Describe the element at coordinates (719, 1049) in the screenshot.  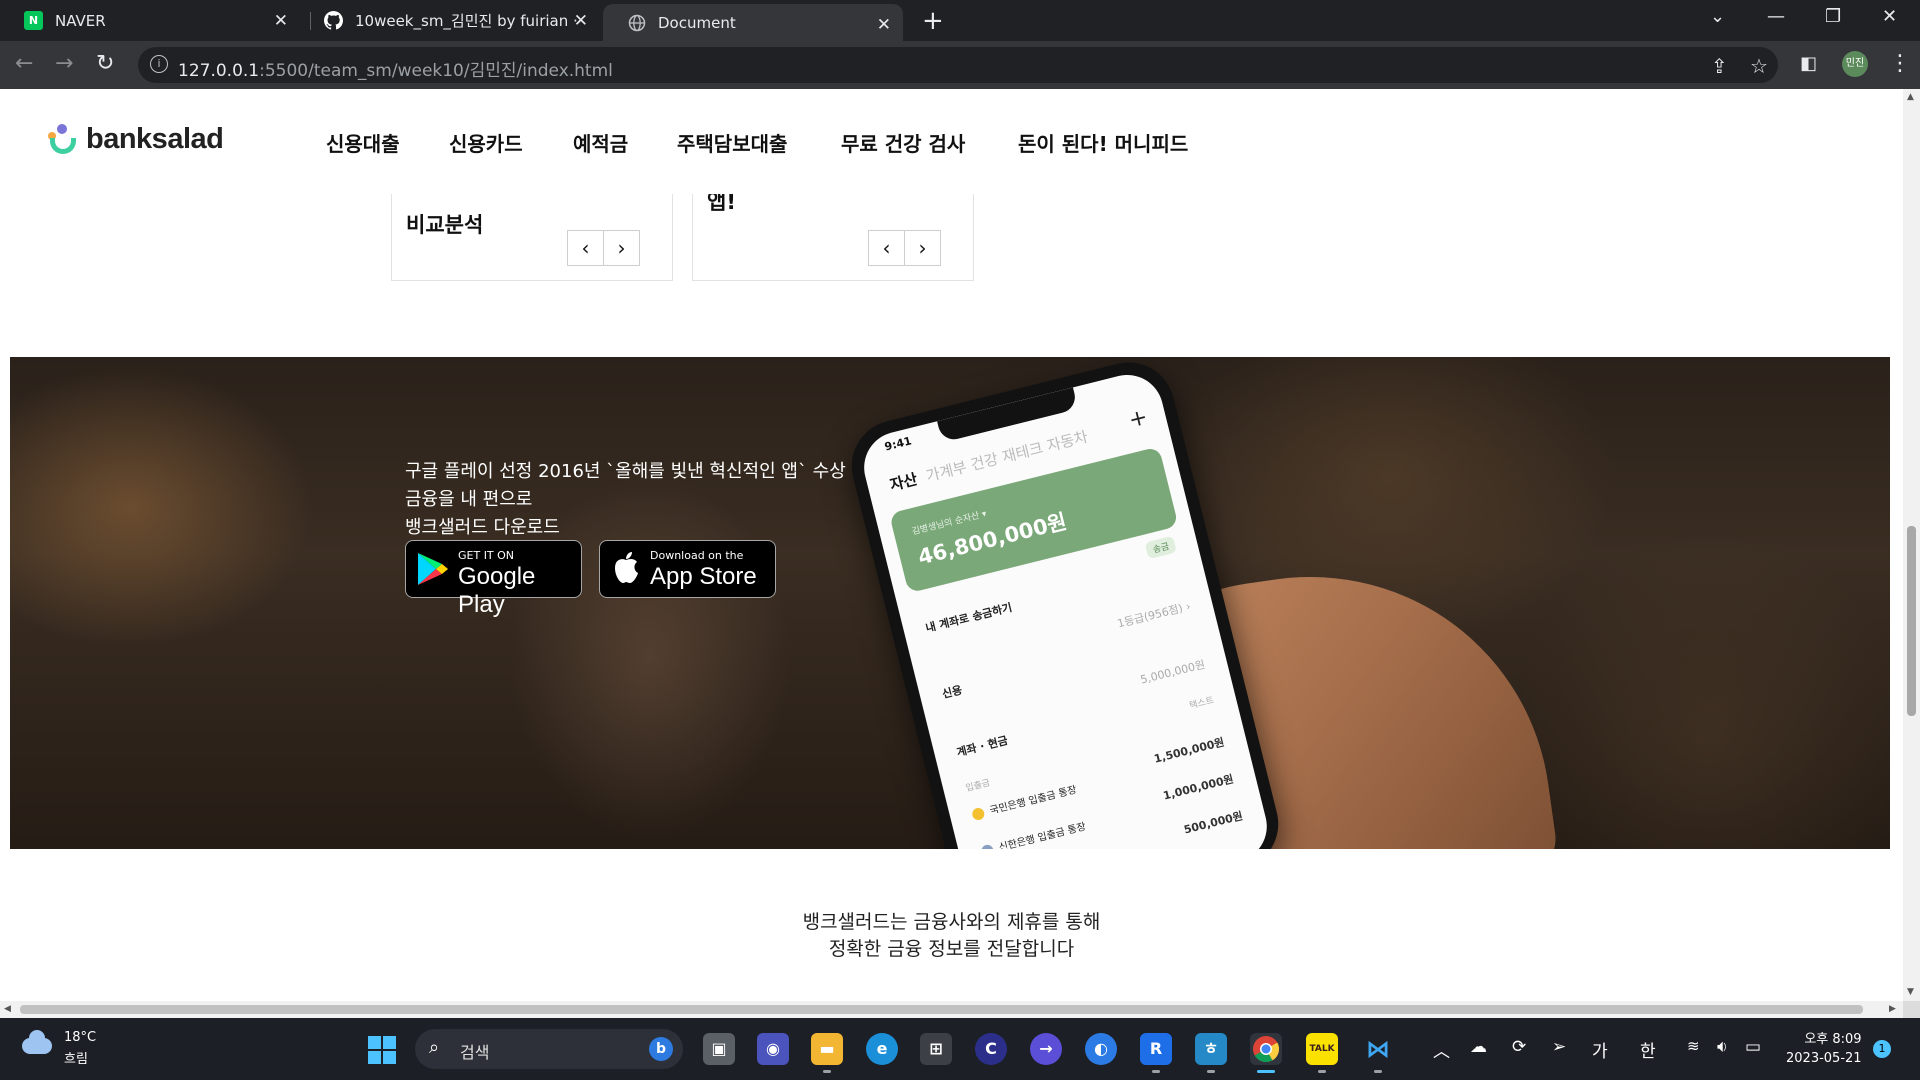
I see `task-view-icon: ▣` at that location.